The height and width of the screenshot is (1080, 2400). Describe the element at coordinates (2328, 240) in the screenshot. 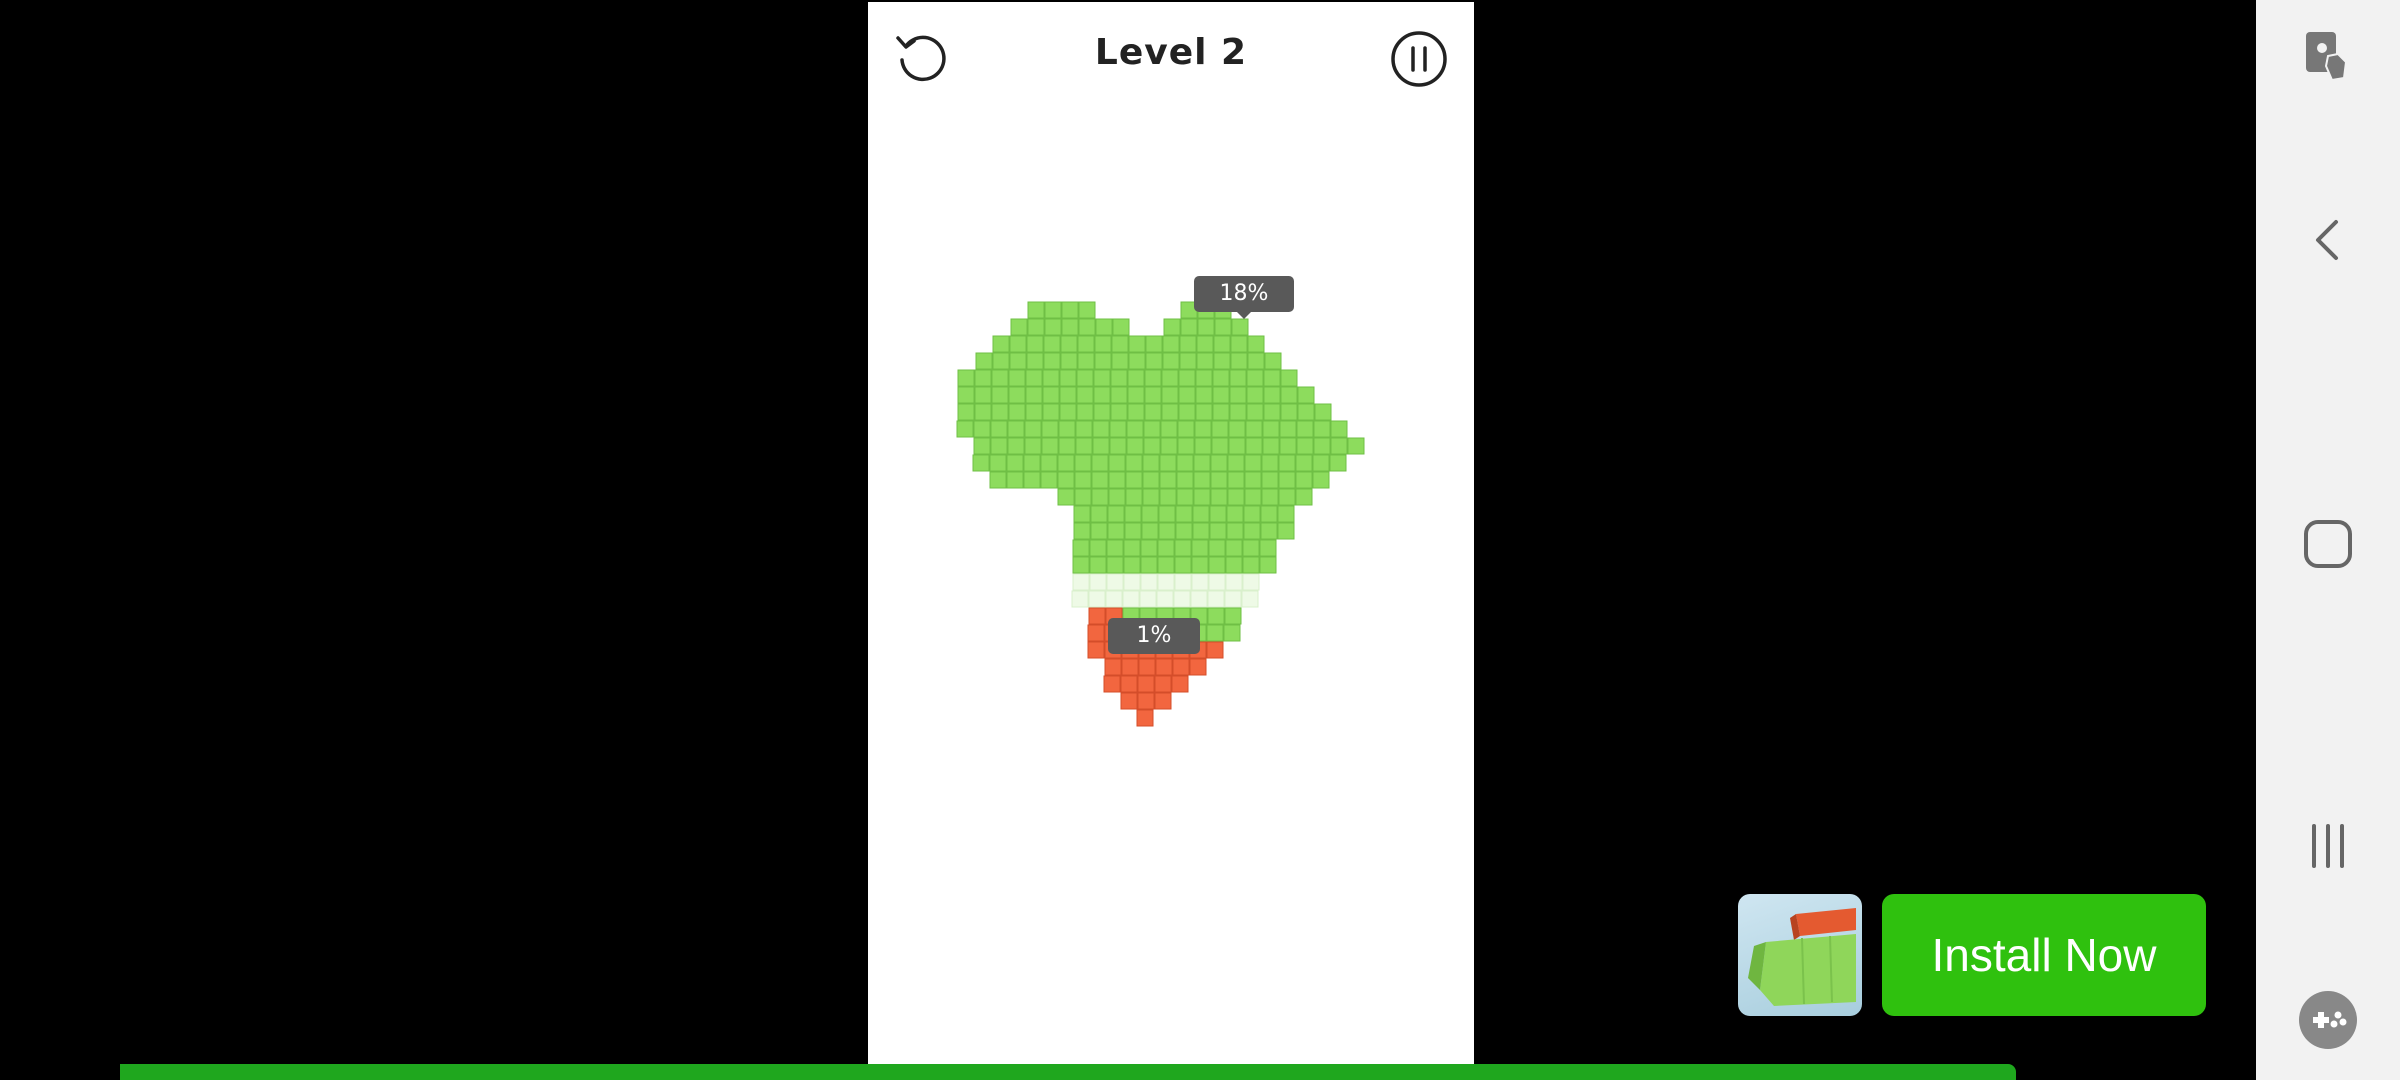

I see `back-button` at that location.